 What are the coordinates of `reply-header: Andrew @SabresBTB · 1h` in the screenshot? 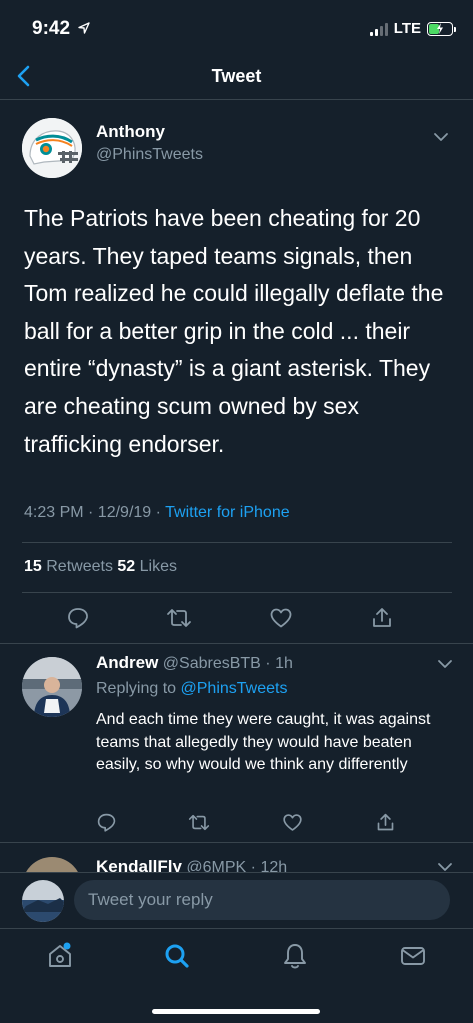 It's located at (194, 663).